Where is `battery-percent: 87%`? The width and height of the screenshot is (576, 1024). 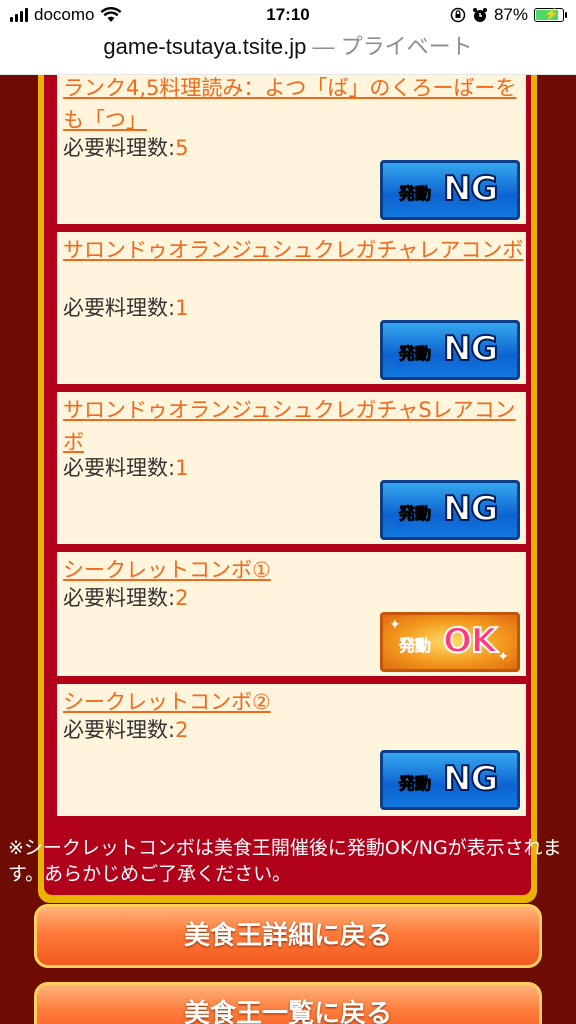 battery-percent: 87% is located at coordinates (510, 14).